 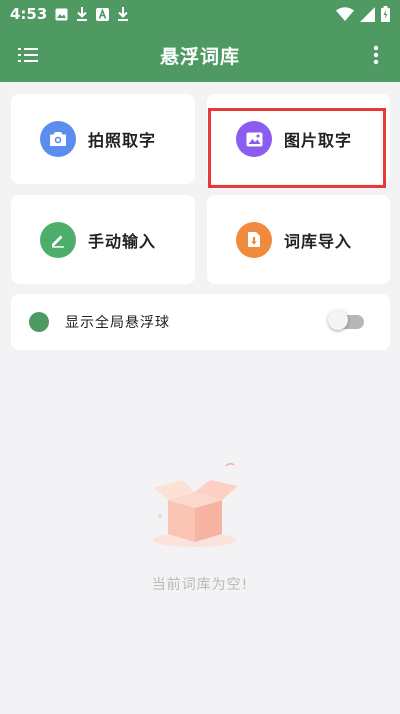 What do you see at coordinates (200, 322) in the screenshot?
I see `floating-ball-row: 显示全局悬浮球` at bounding box center [200, 322].